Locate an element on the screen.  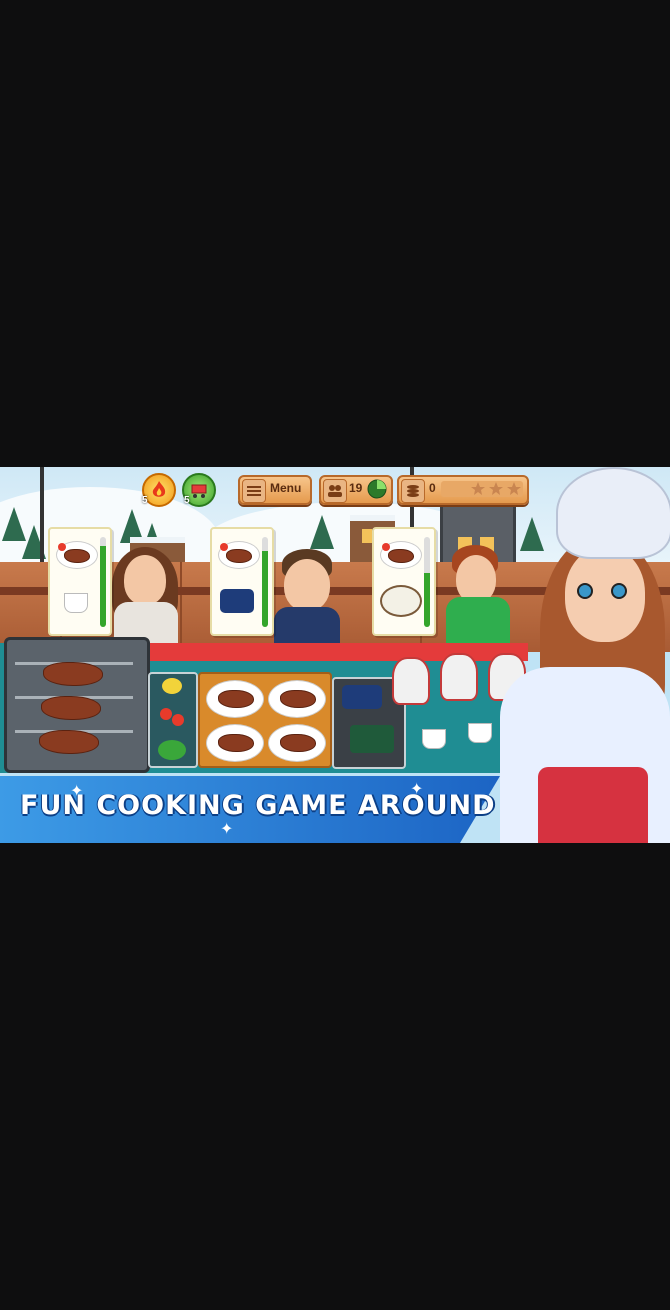
shop-boost-count: 5 is located at coordinates (187, 500).